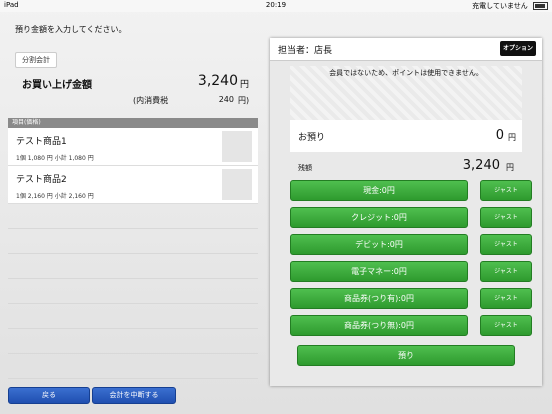  I want to click on credit-button: クレジット:0円, so click(379, 217).